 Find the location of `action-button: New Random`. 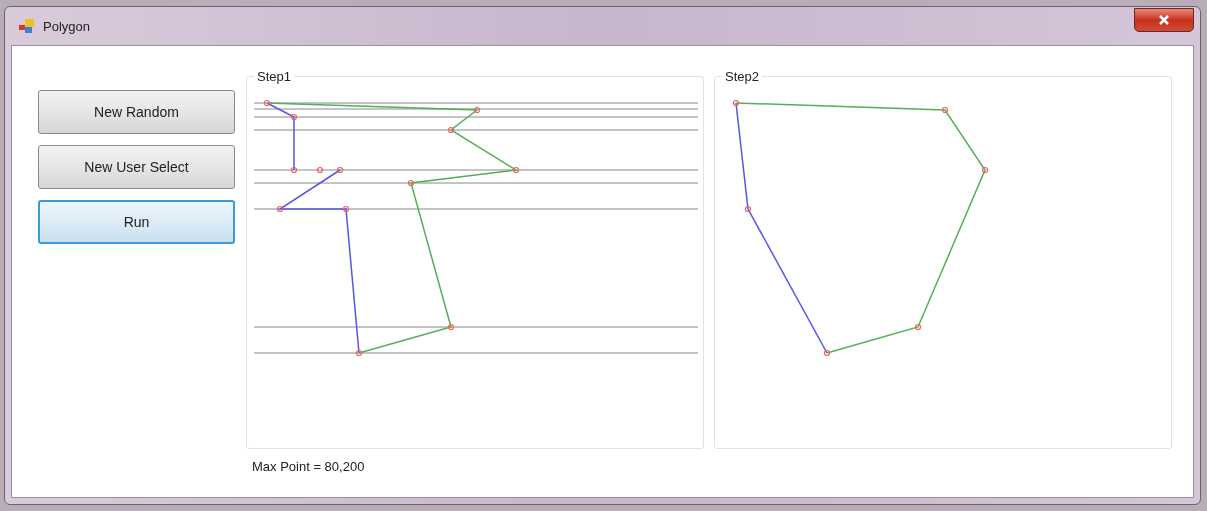

action-button: New Random is located at coordinates (136, 112).